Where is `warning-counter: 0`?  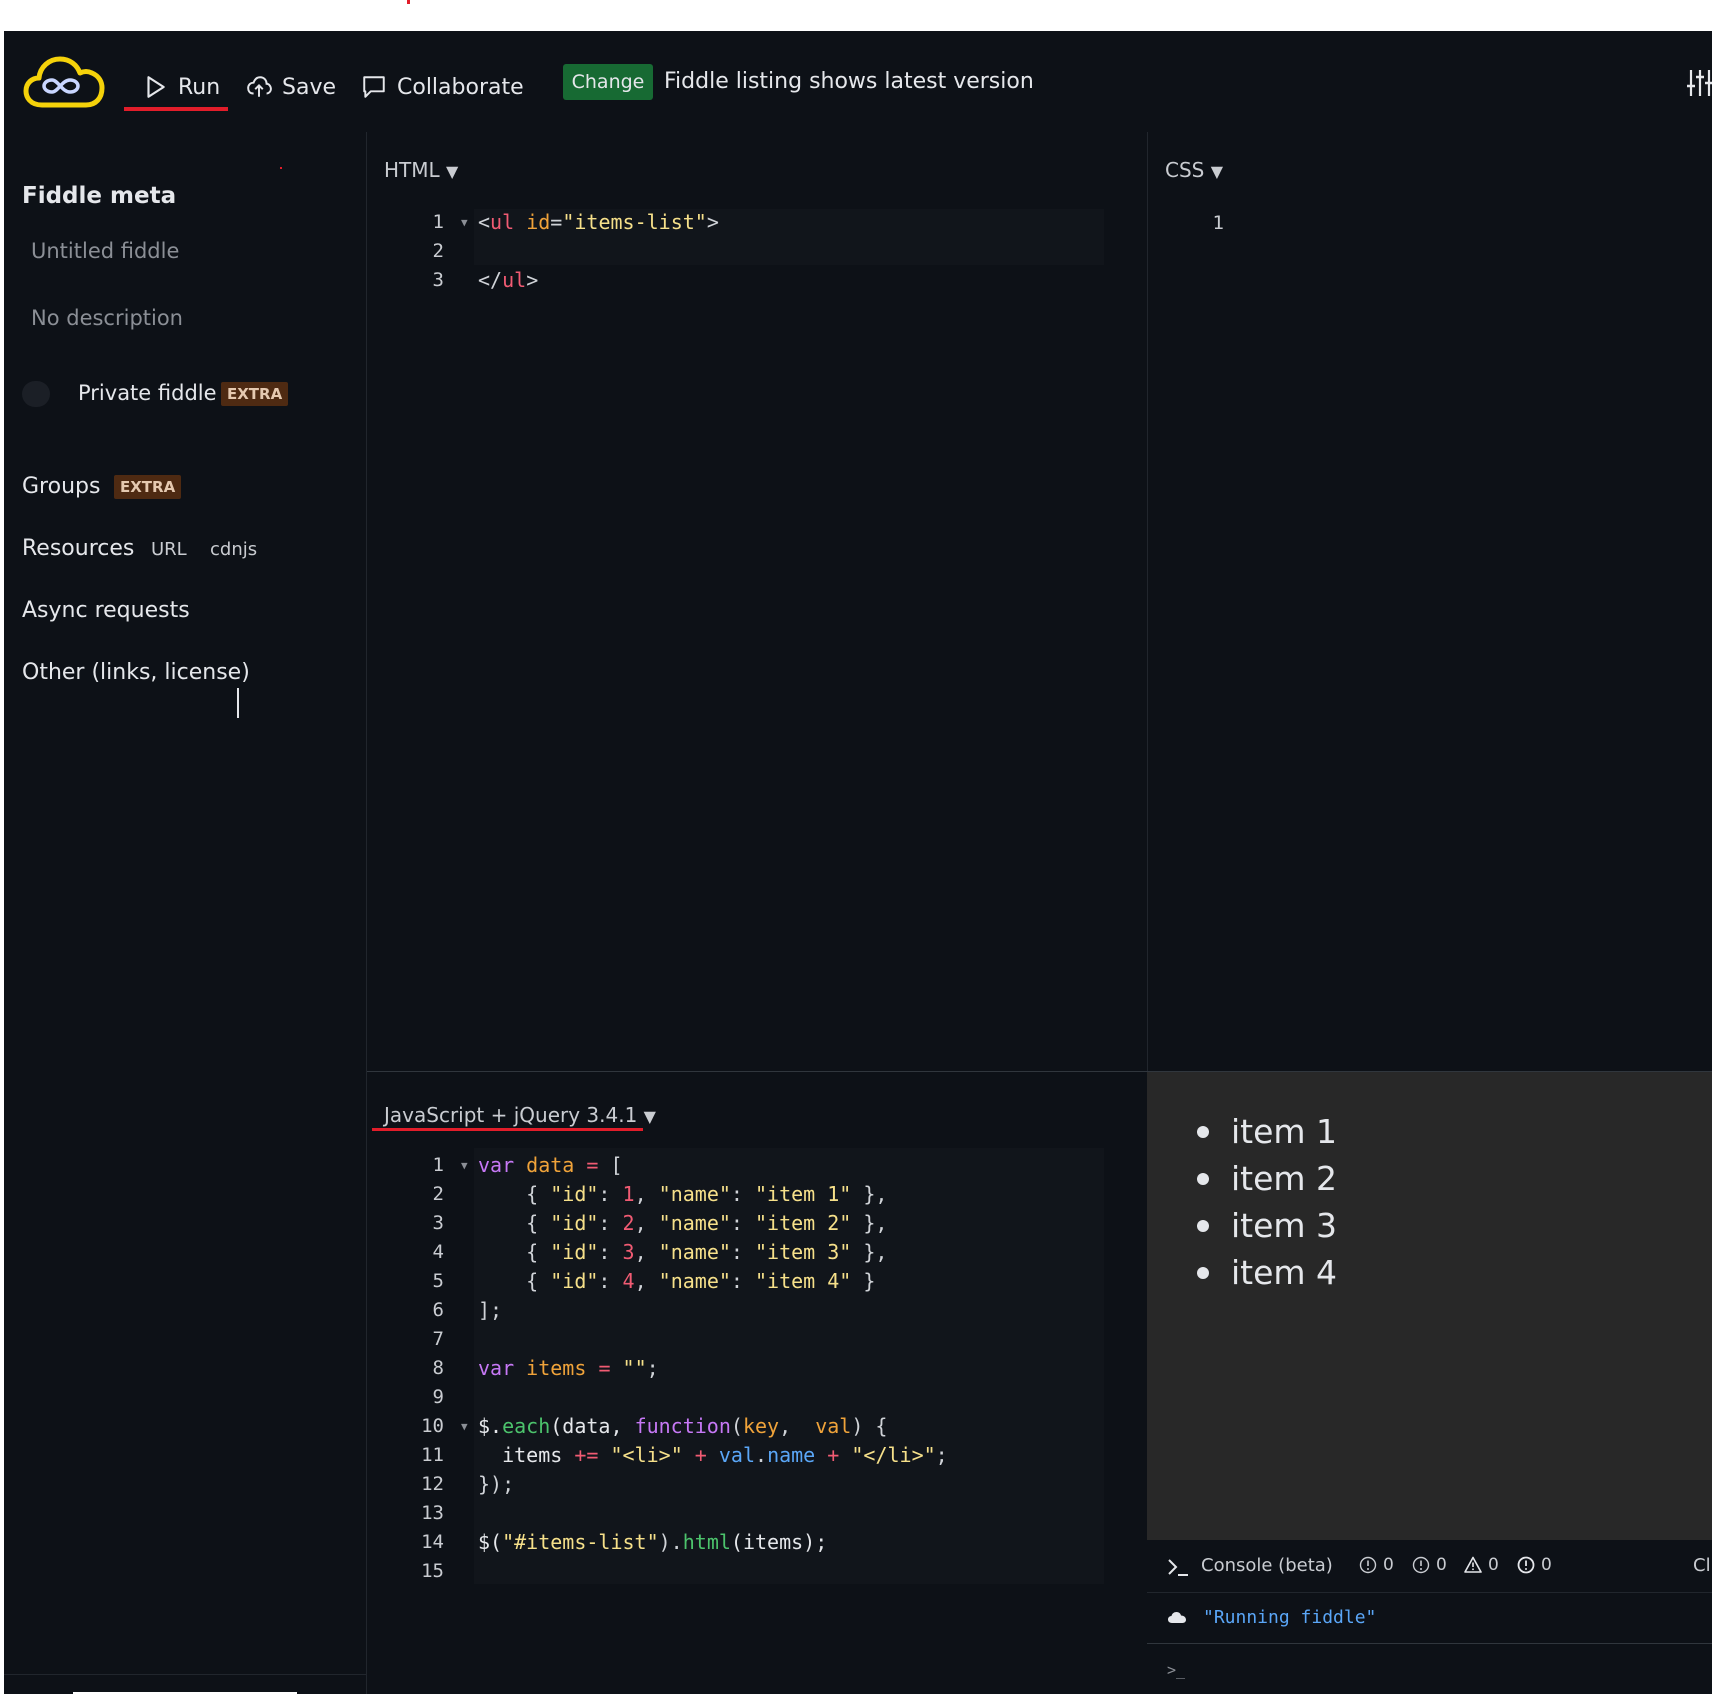 warning-counter: 0 is located at coordinates (1481, 1565).